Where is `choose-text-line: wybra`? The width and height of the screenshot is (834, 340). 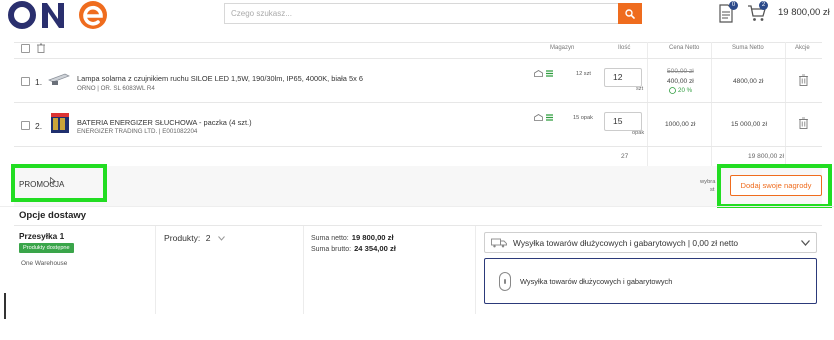 choose-text-line: wybra is located at coordinates (708, 182).